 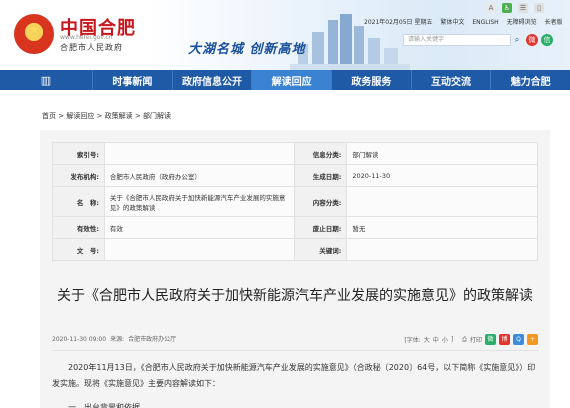 I want to click on breadcrumb: 首页 > 解读回应 > 政策解读 > 部门解读, so click(x=106, y=116).